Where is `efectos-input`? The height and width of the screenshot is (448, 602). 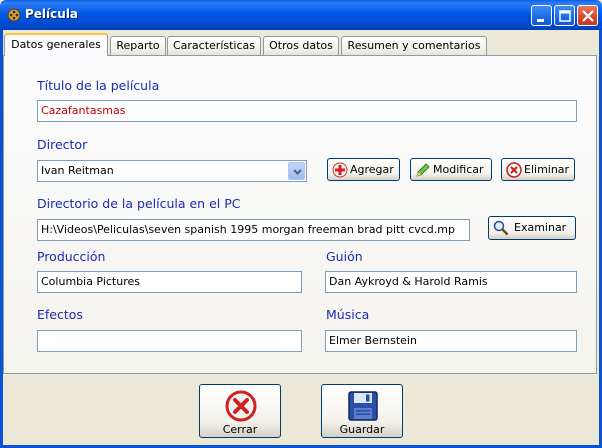
efectos-input is located at coordinates (169, 341).